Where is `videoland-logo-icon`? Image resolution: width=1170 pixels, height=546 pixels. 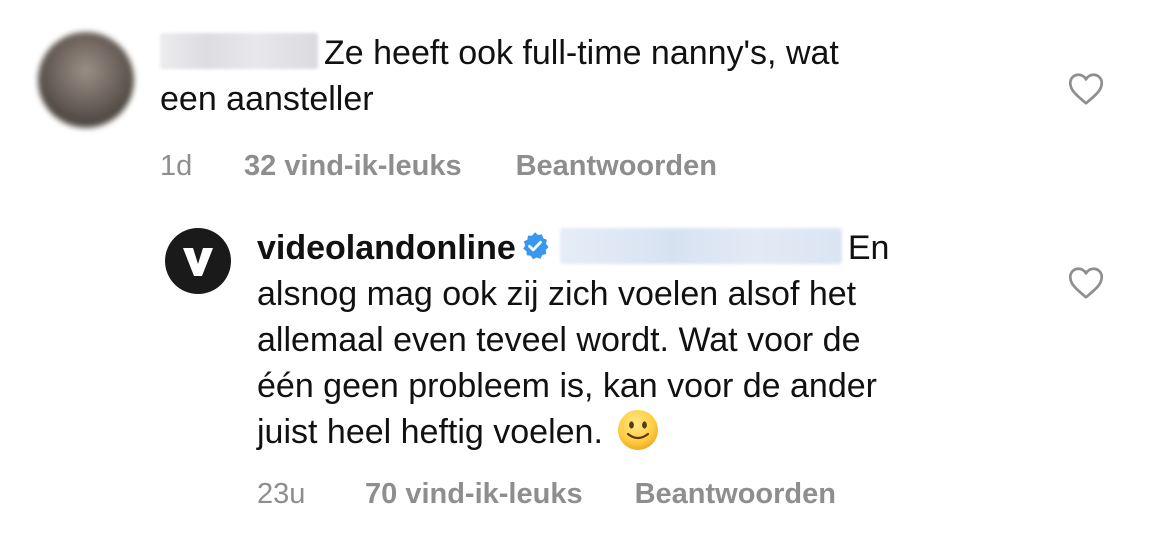 videoland-logo-icon is located at coordinates (198, 262).